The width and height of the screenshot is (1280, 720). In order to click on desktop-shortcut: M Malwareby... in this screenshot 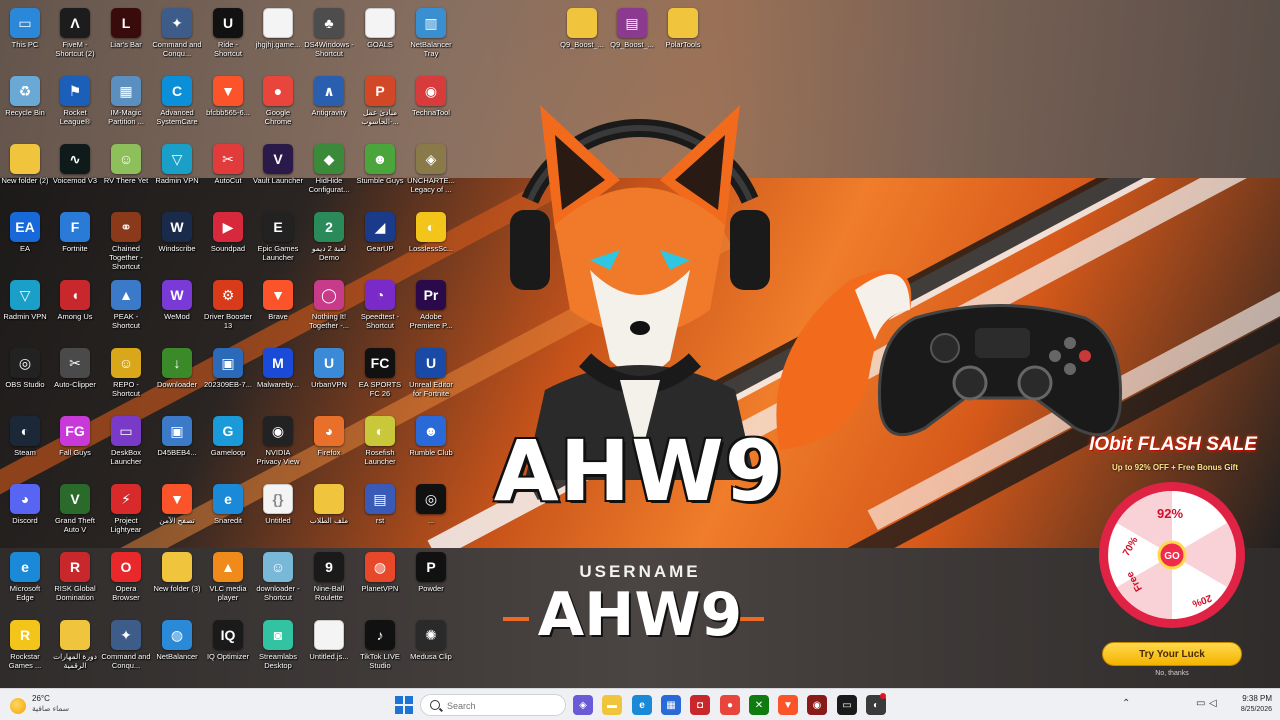, I will do `click(278, 377)`.